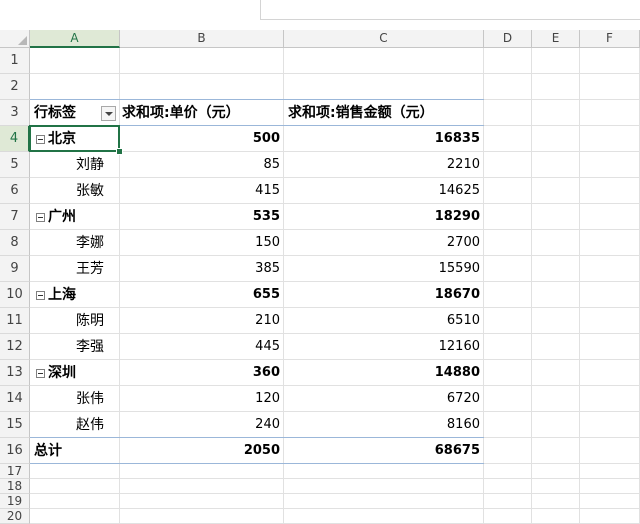  Describe the element at coordinates (78, 373) in the screenshot. I see `pivot-group-label: 深圳` at that location.